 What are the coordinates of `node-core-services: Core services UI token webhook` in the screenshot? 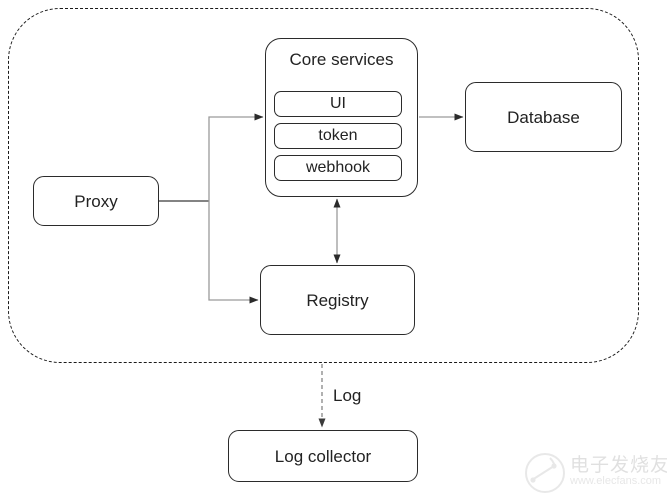 It's located at (341, 117).